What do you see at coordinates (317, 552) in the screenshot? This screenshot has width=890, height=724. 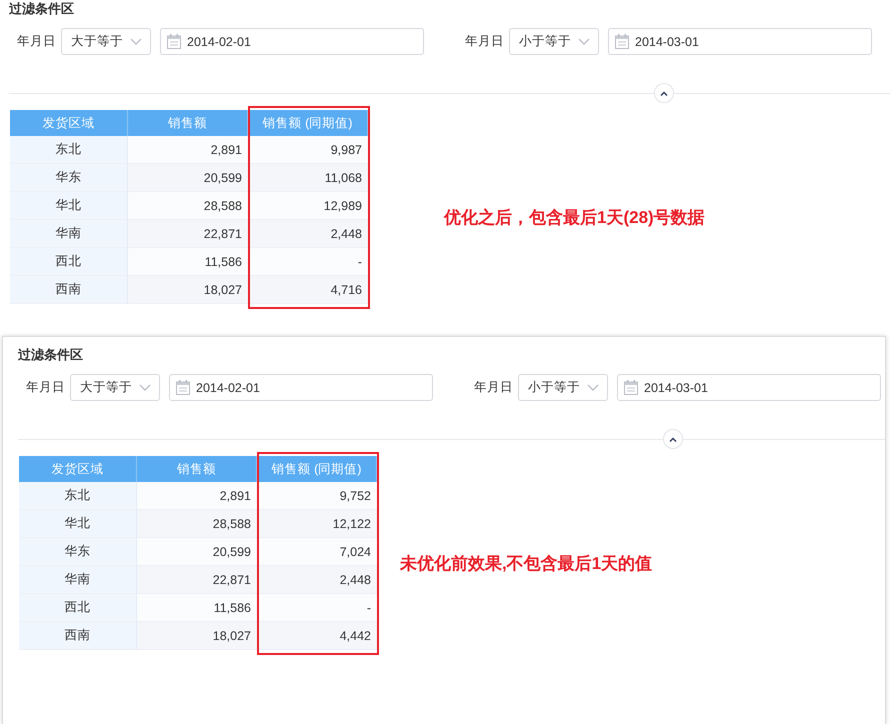 I see `table-cell: 7,024` at bounding box center [317, 552].